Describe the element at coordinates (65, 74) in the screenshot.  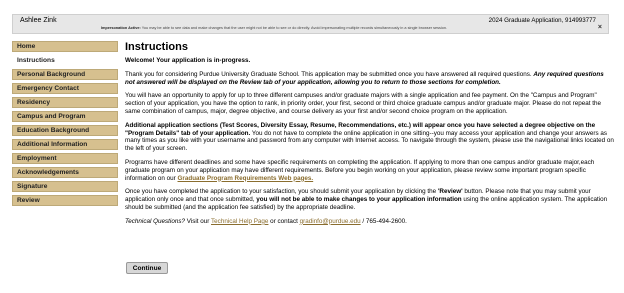
I see `sidebar-item-personal-background: Personal Background` at that location.